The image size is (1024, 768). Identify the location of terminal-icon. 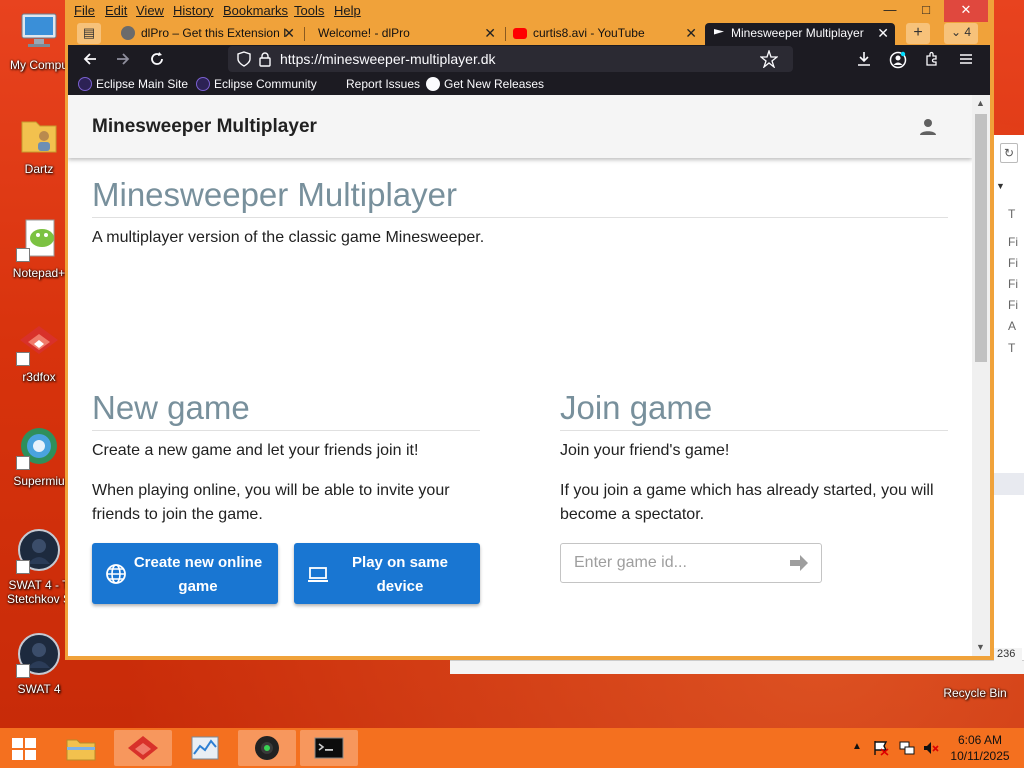
(329, 748).